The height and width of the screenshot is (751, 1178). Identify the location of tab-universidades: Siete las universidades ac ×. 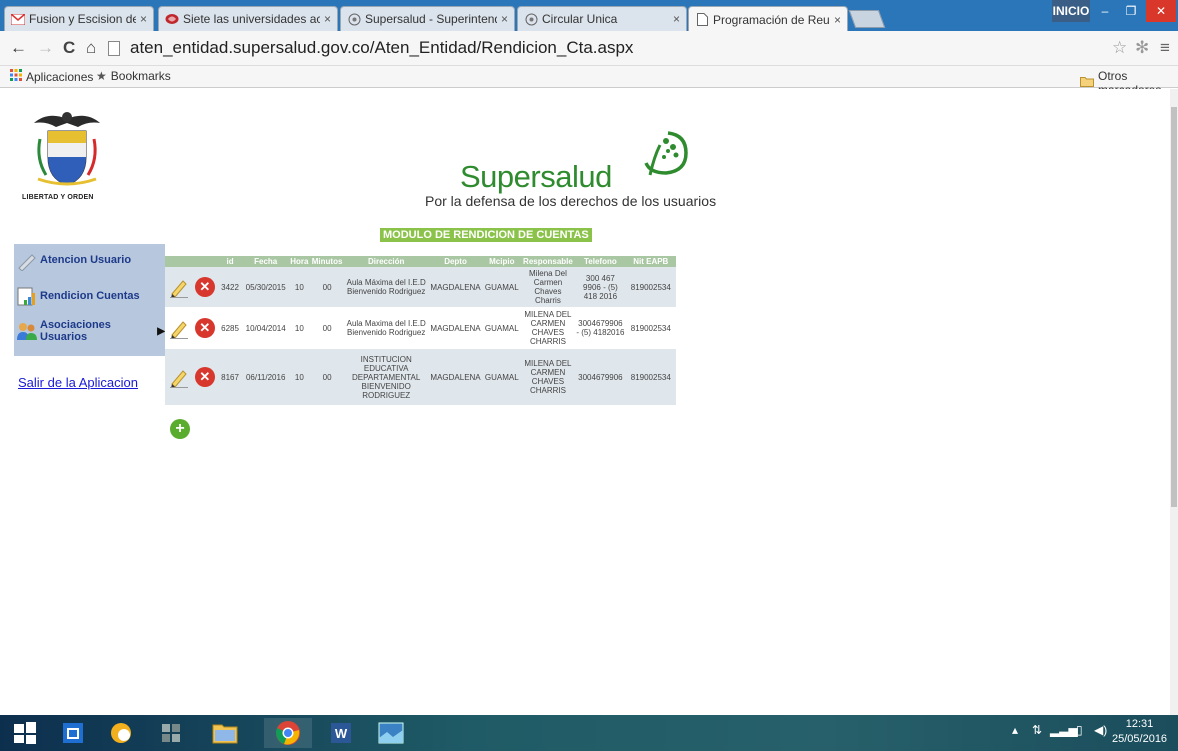
(248, 18).